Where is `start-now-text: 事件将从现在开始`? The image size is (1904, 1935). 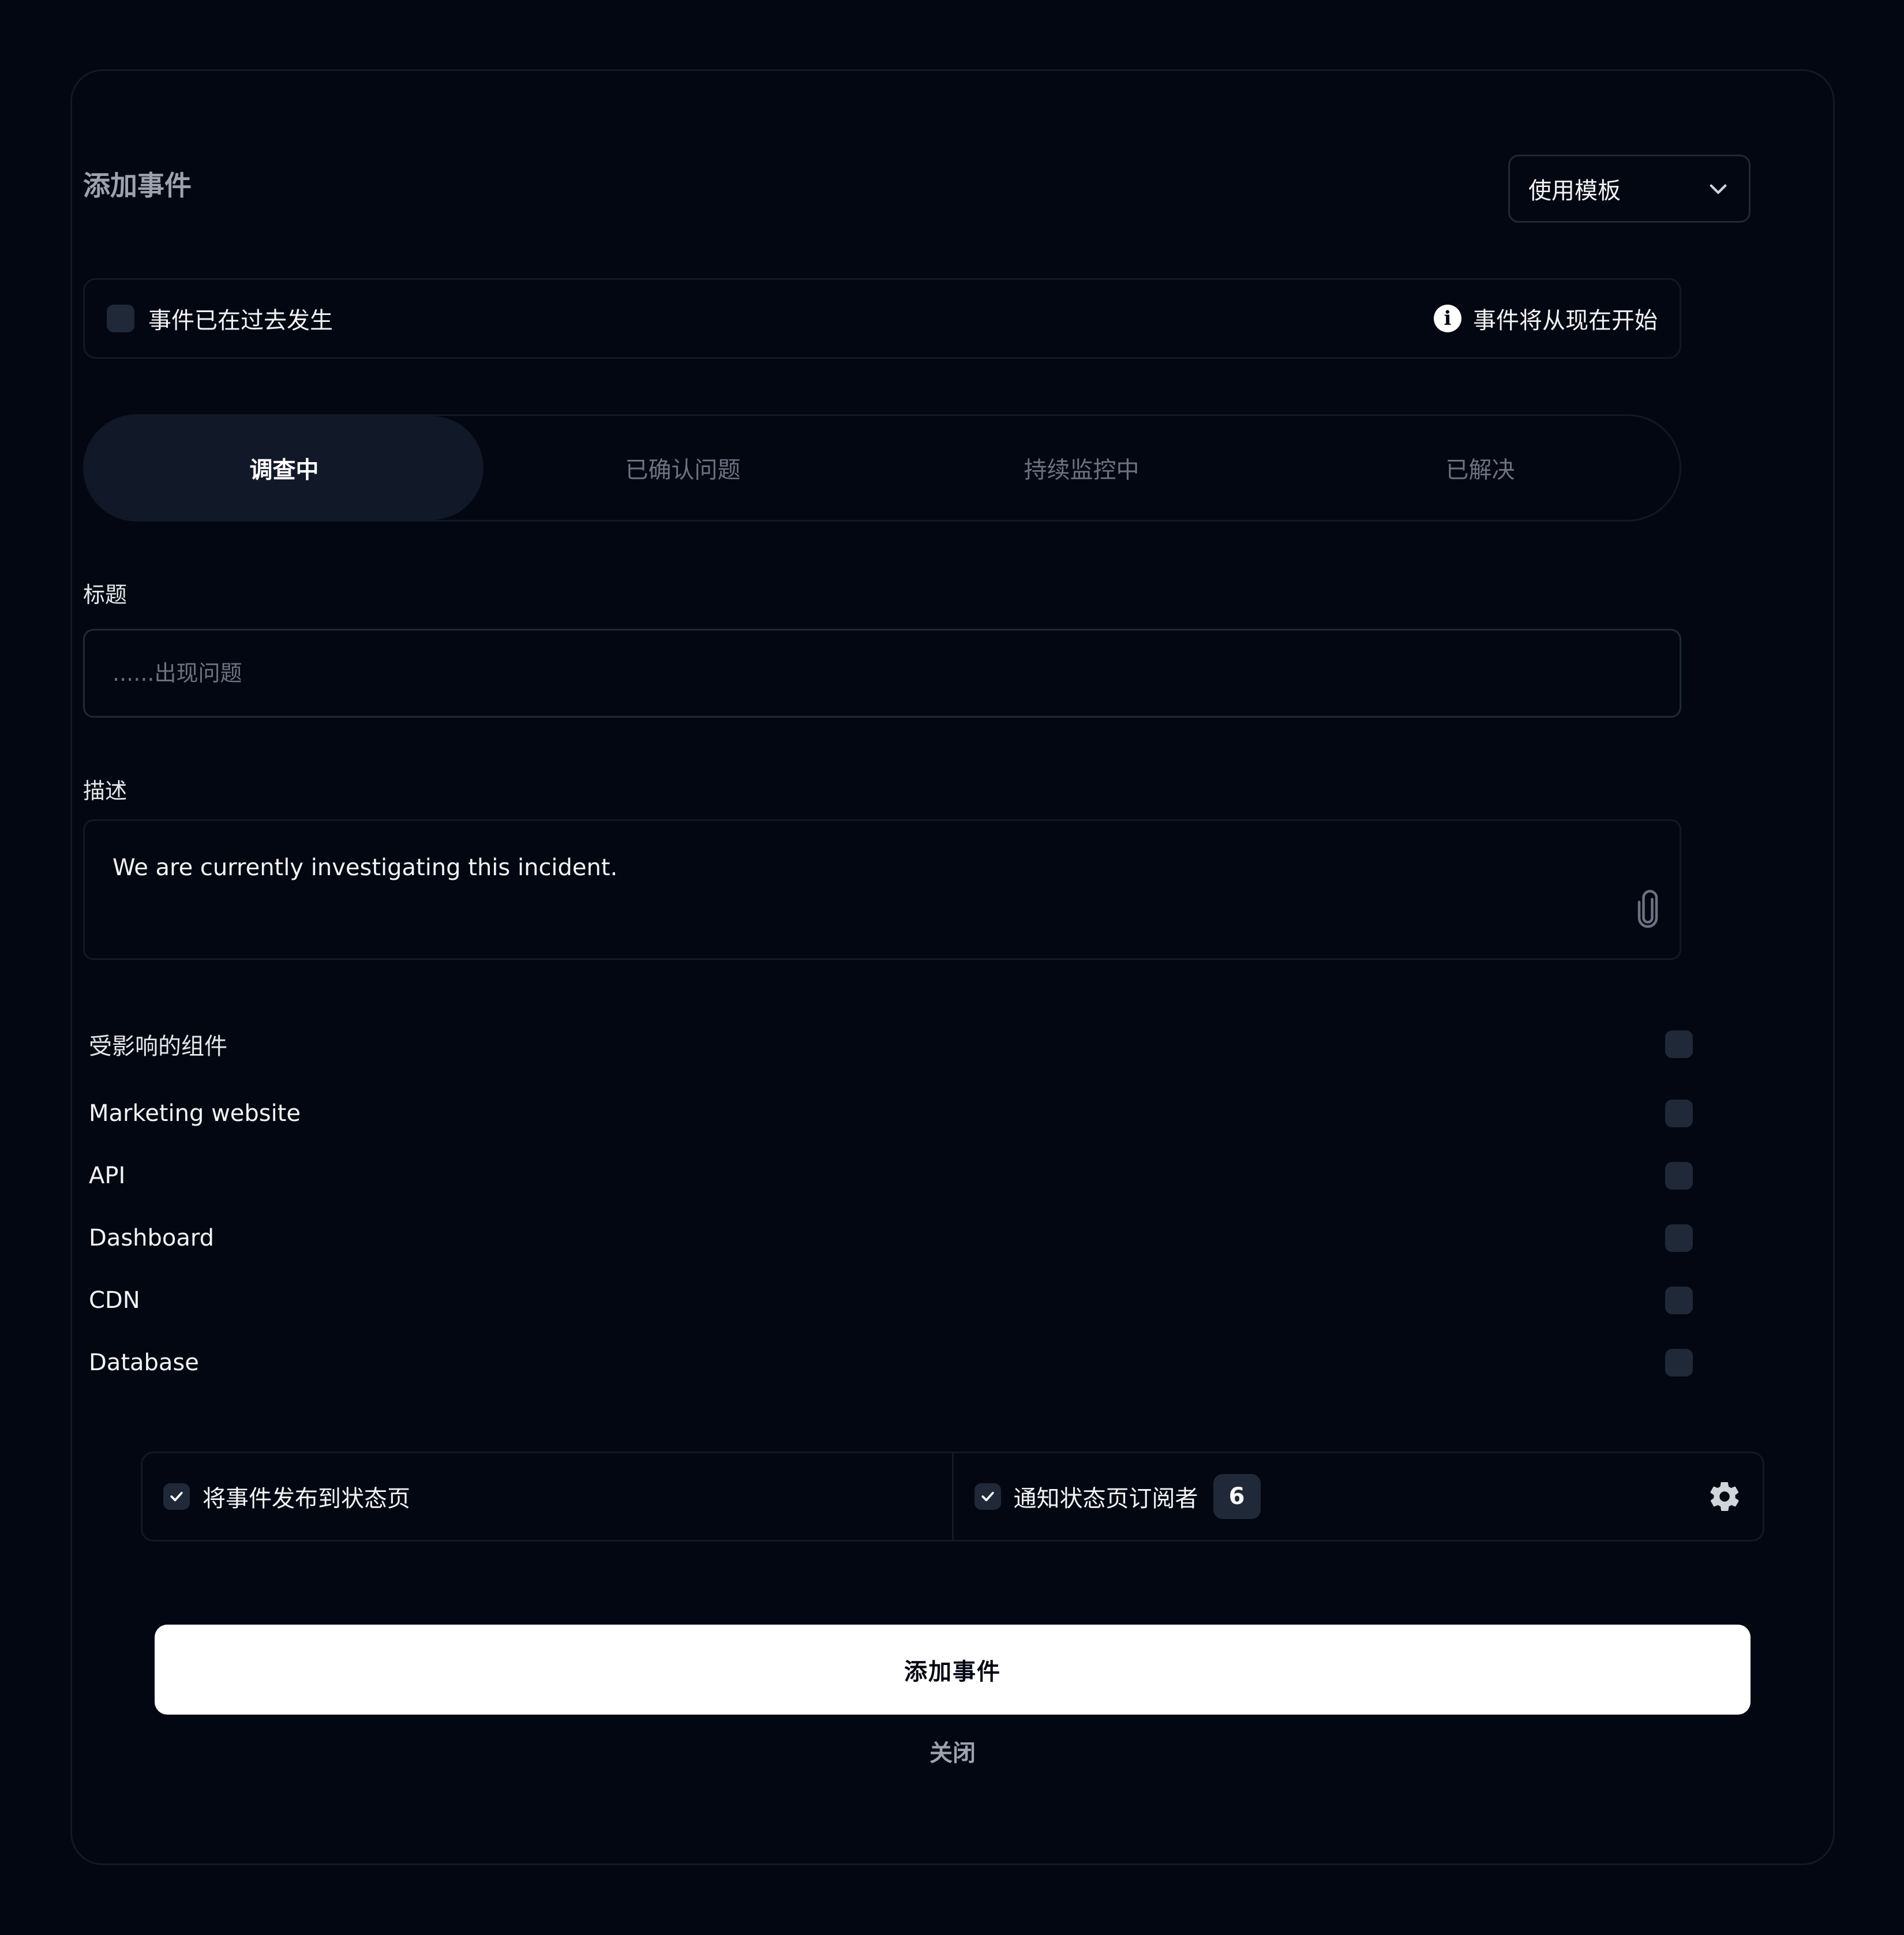
start-now-text: 事件将从现在开始 is located at coordinates (1566, 321).